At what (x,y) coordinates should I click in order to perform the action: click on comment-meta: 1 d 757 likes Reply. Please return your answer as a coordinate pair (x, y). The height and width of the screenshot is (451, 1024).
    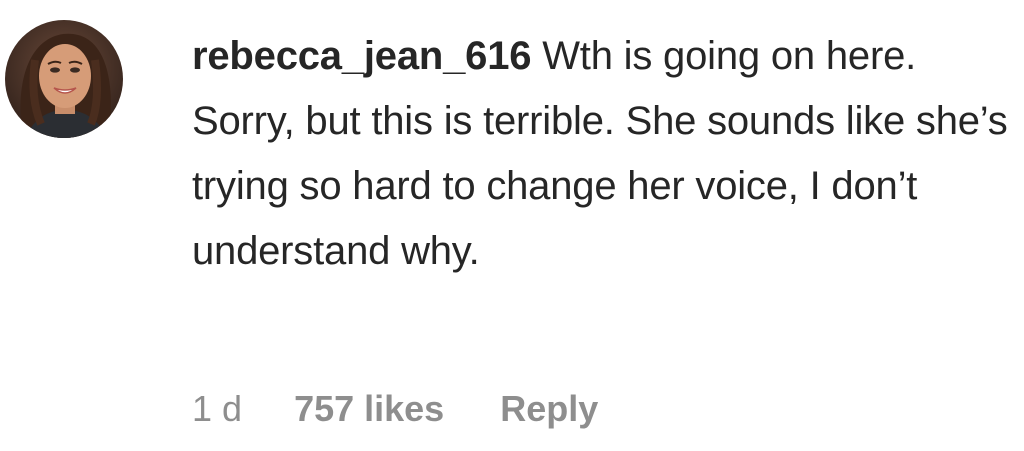
    Looking at the image, I should click on (395, 409).